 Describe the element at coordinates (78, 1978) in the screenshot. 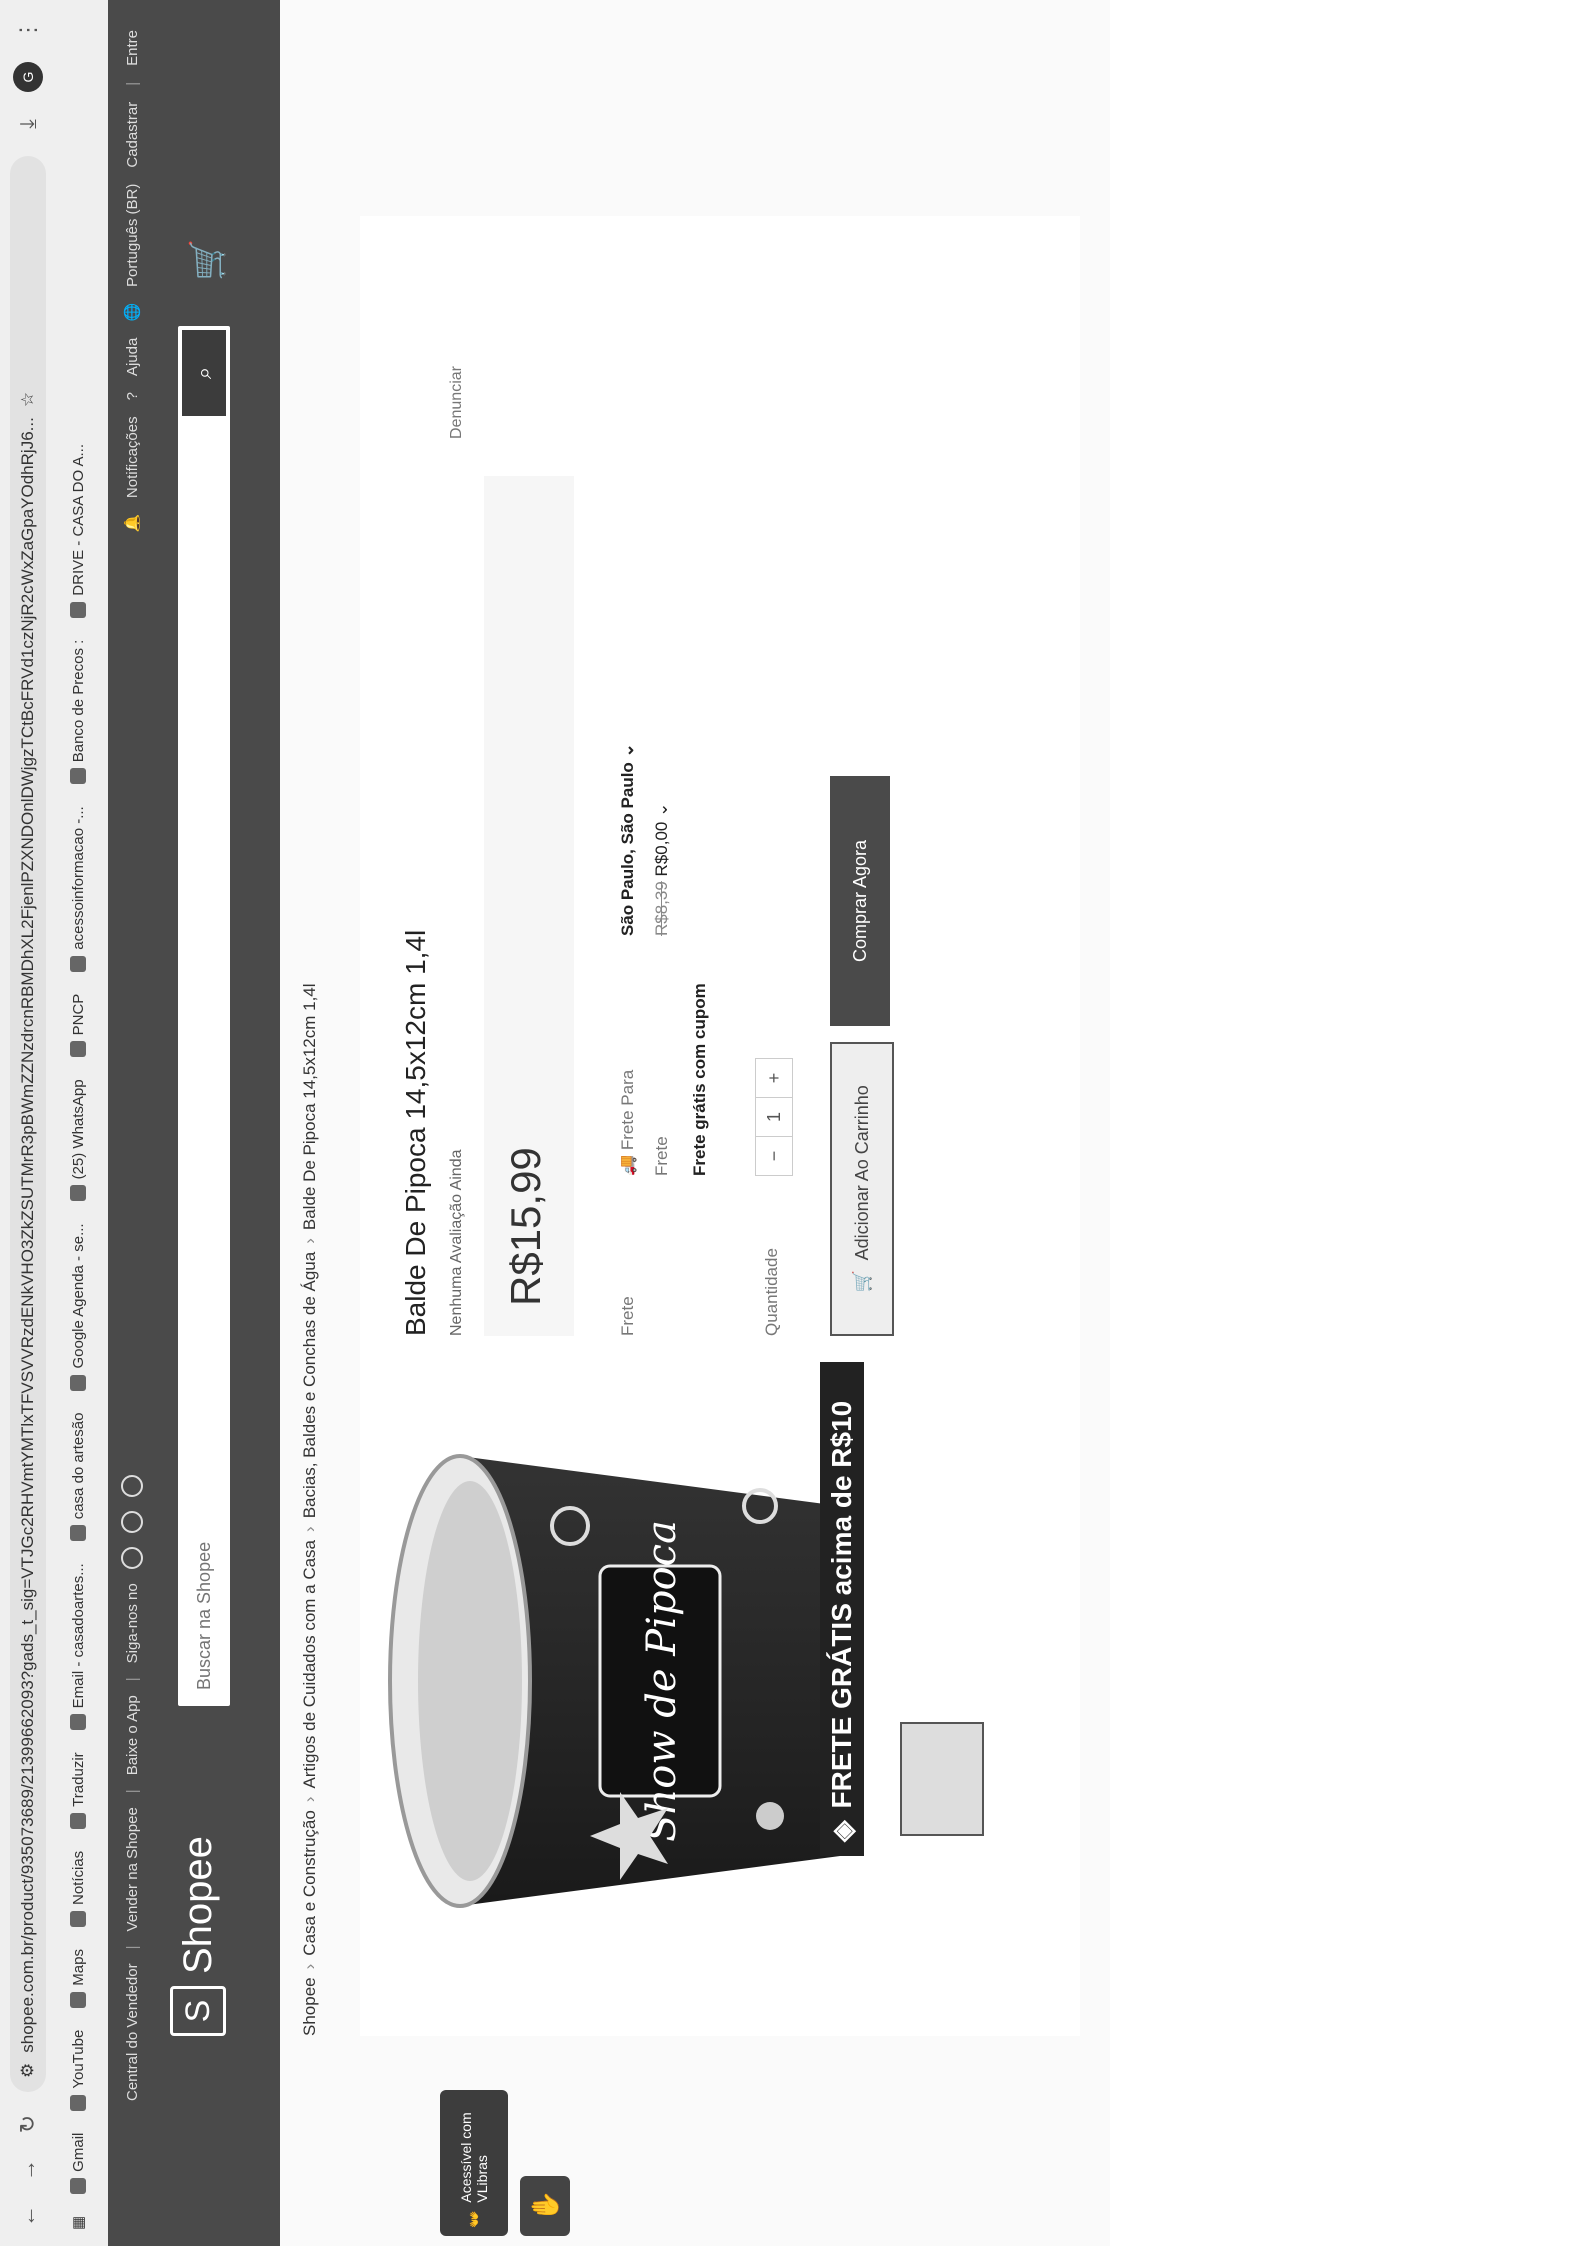

I see `bookmark: Maps` at that location.